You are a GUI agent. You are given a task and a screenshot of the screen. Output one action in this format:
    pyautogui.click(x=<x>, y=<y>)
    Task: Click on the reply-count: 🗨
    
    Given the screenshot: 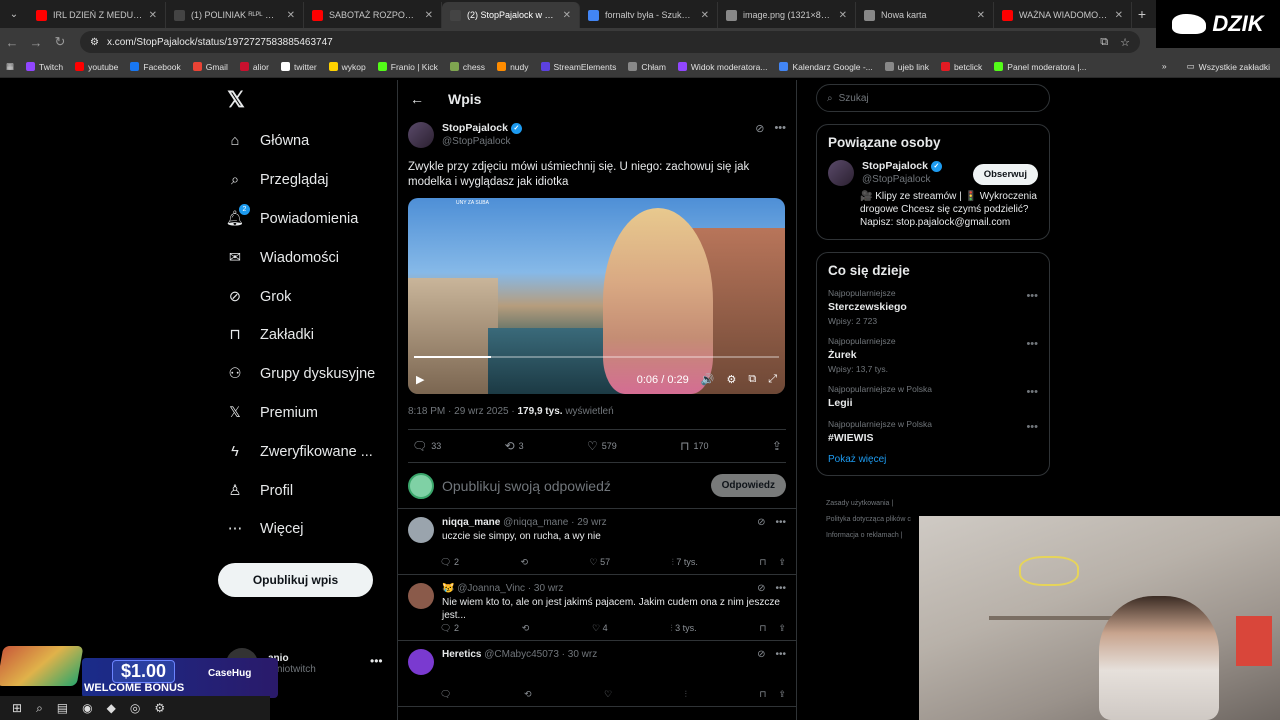 What is the action you would take?
    pyautogui.click(x=445, y=694)
    